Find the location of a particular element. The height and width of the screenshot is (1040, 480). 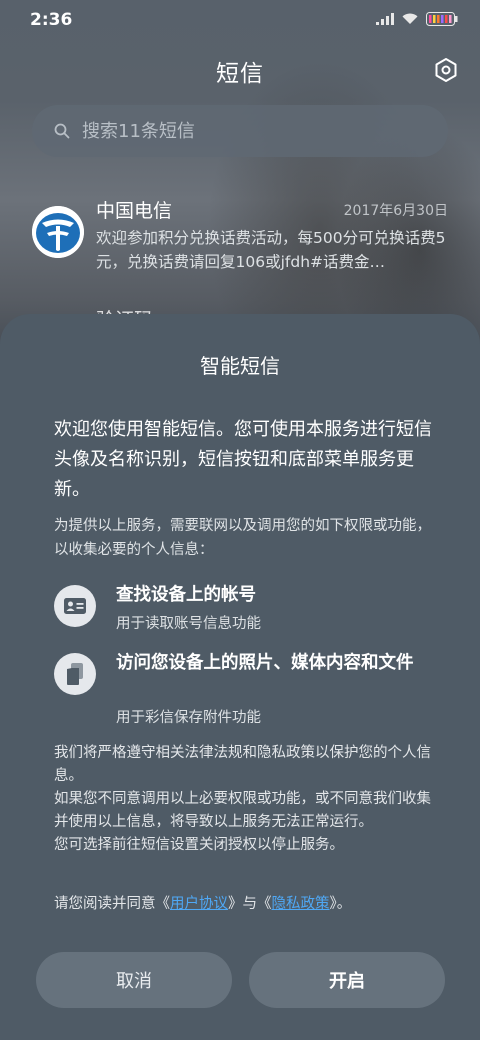

settings-icon is located at coordinates (446, 70).